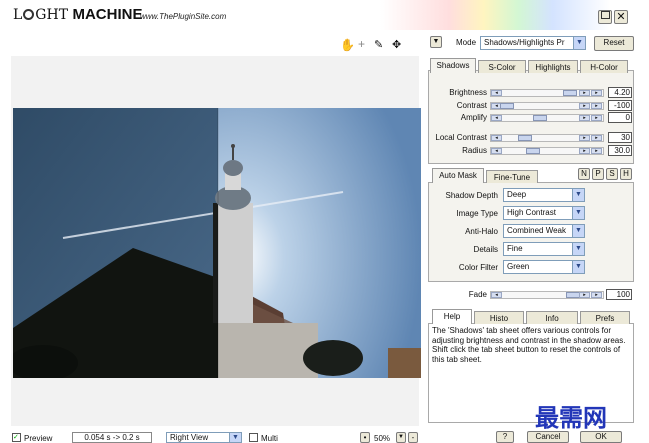  Describe the element at coordinates (52, 15) in the screenshot. I see `logo-ght: GHT` at that location.